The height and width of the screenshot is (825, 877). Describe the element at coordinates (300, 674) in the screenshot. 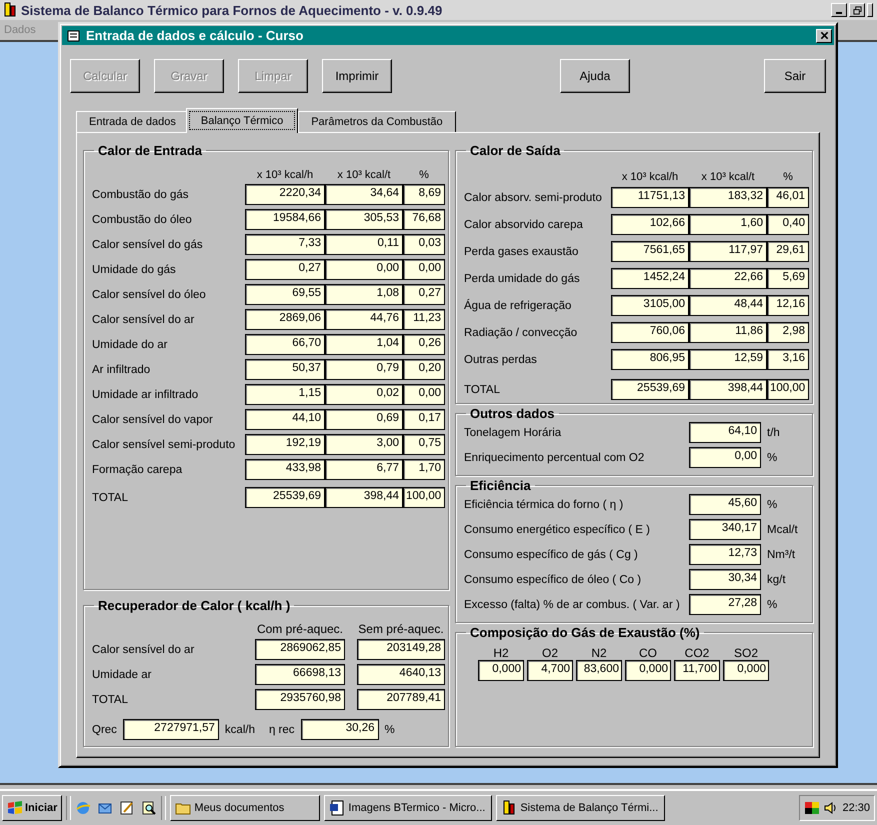

I see `value-field: 66698,13` at that location.